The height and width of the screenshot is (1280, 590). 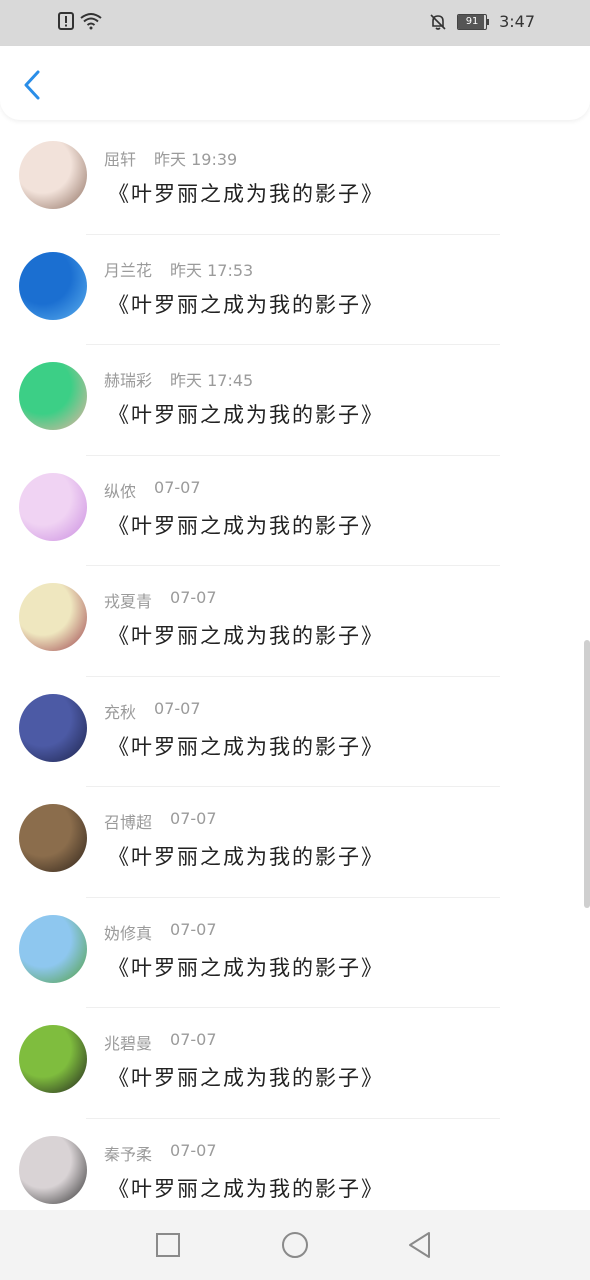 What do you see at coordinates (152, 490) in the screenshot?
I see `name-line: 纵侬 07-07` at bounding box center [152, 490].